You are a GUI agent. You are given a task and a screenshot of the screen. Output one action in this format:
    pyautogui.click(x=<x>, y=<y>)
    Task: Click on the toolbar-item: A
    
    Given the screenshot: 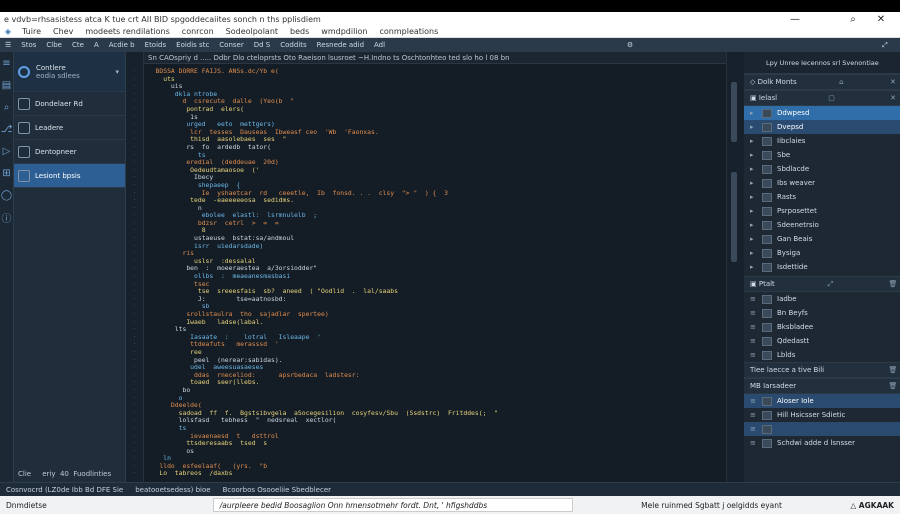 What is the action you would take?
    pyautogui.click(x=96, y=45)
    